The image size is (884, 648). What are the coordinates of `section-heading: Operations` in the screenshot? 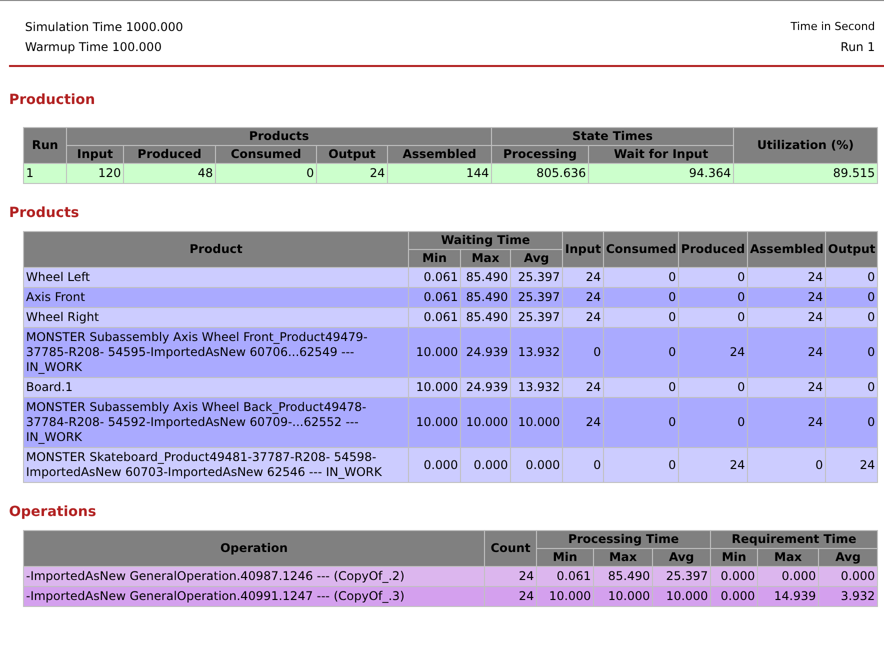 It's located at (53, 512).